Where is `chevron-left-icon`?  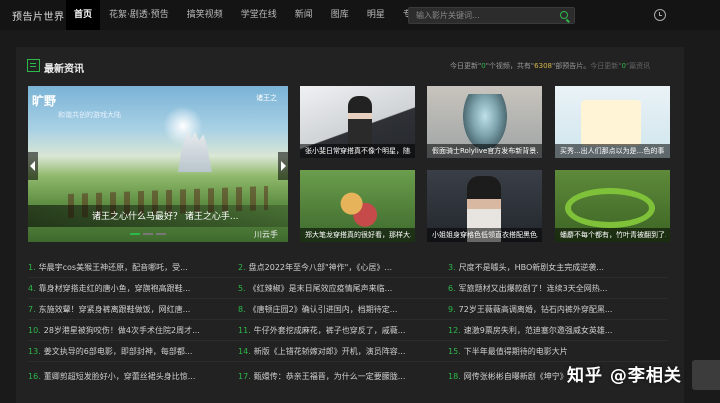 chevron-left-icon is located at coordinates (32, 166).